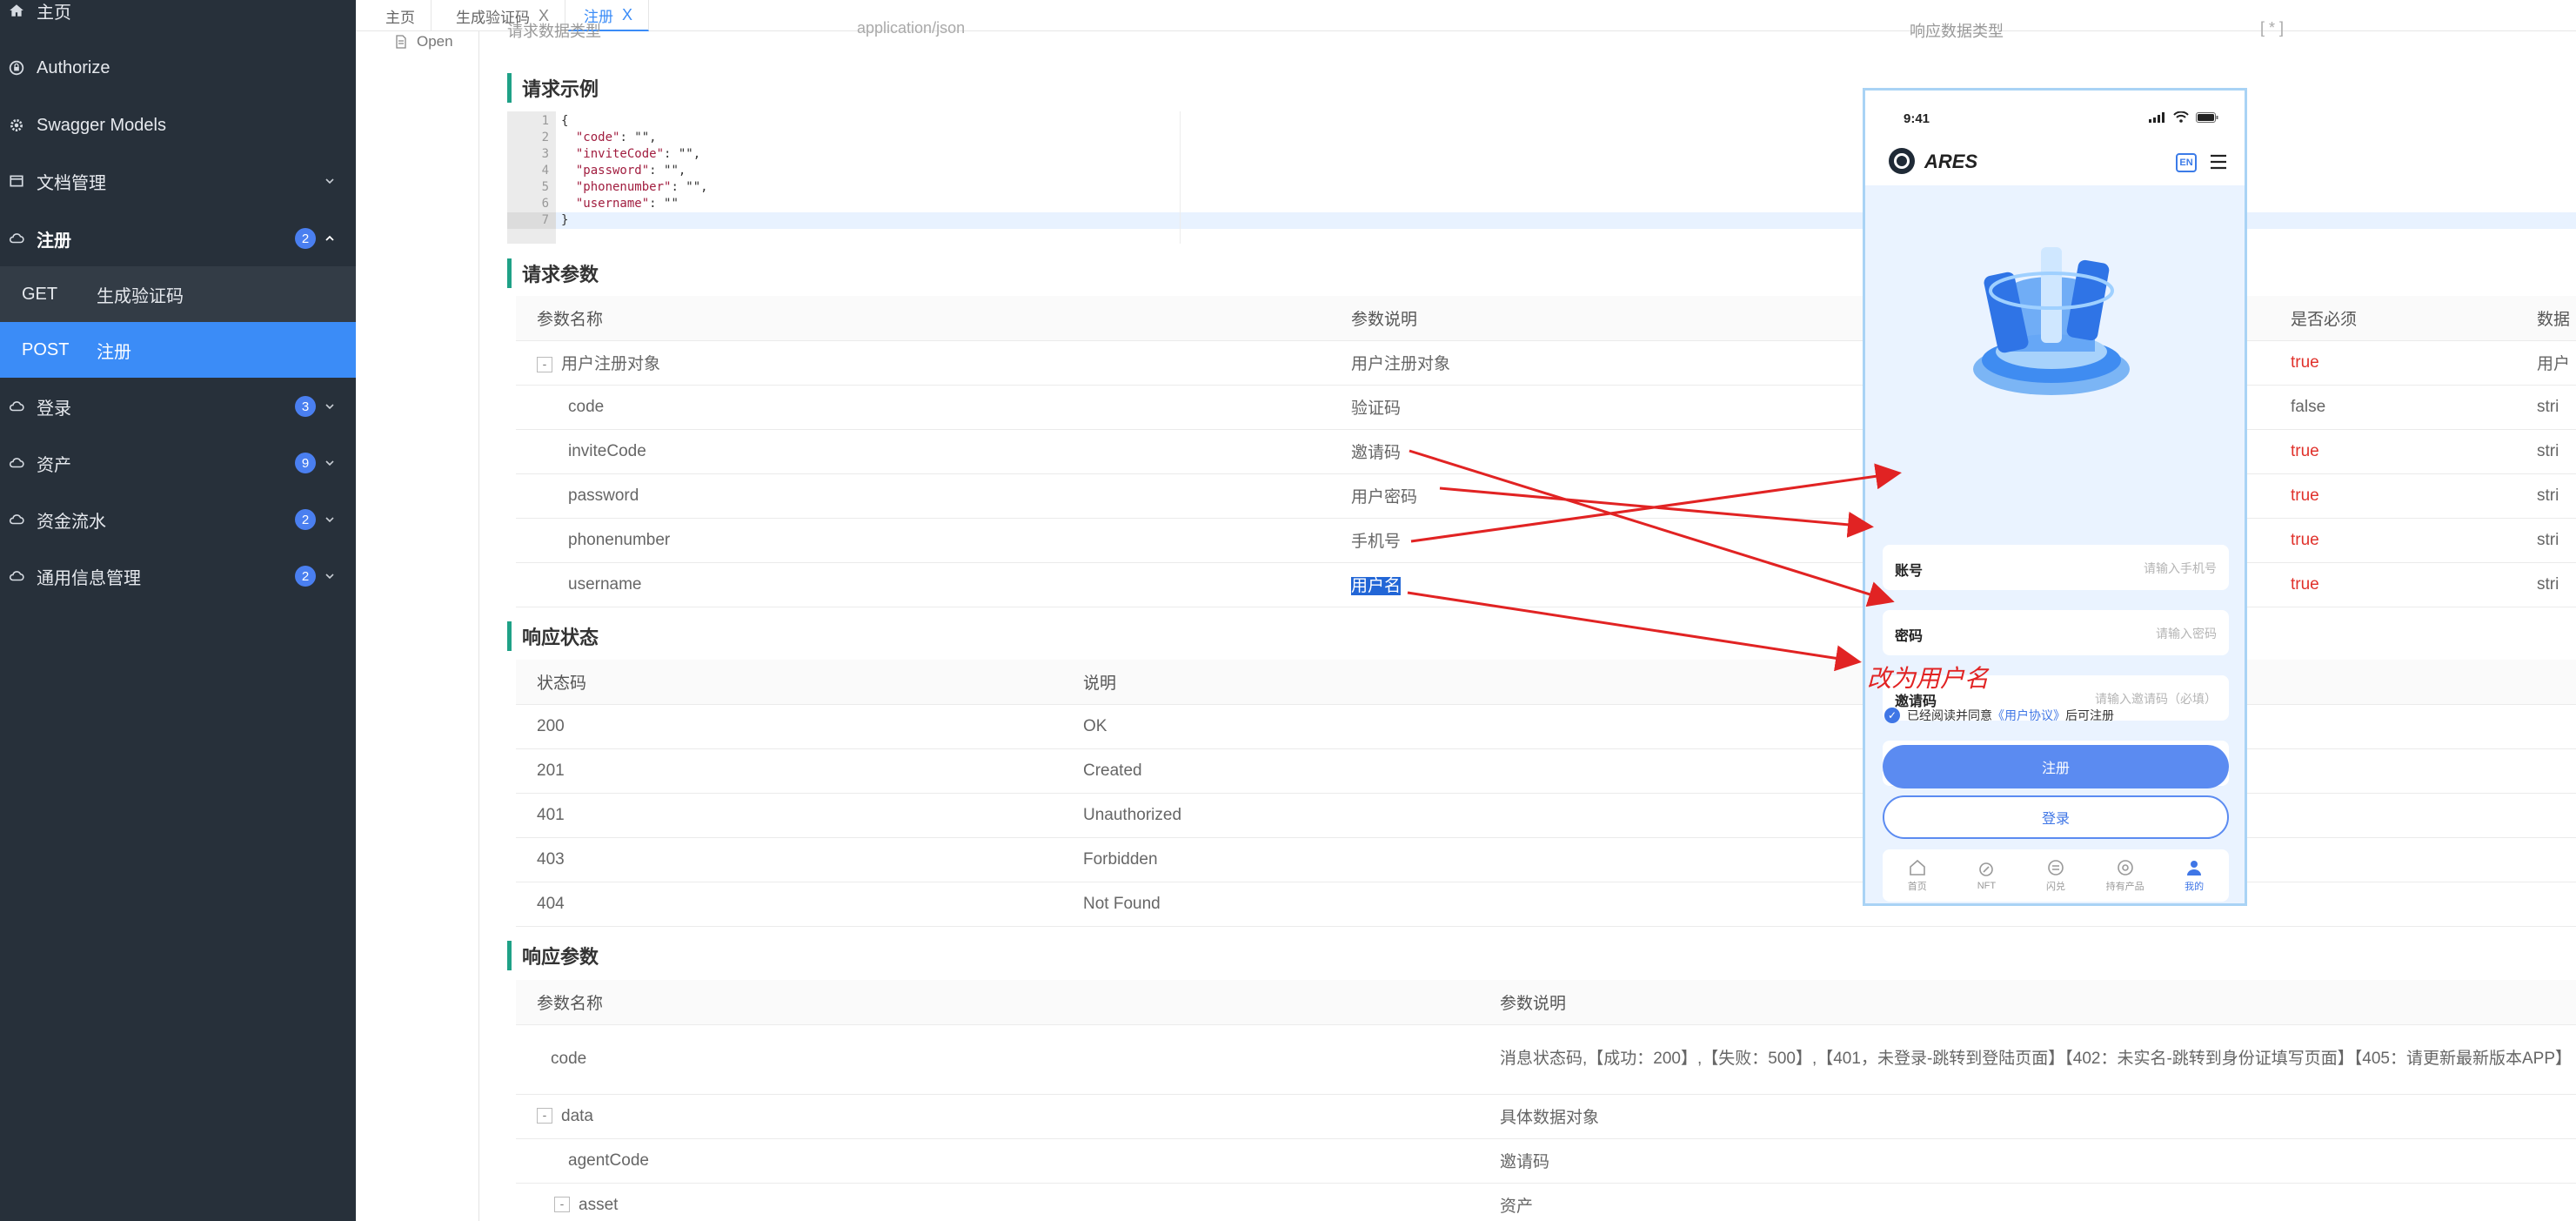  I want to click on table-row: - data 具体数据对象, so click(1546, 1116).